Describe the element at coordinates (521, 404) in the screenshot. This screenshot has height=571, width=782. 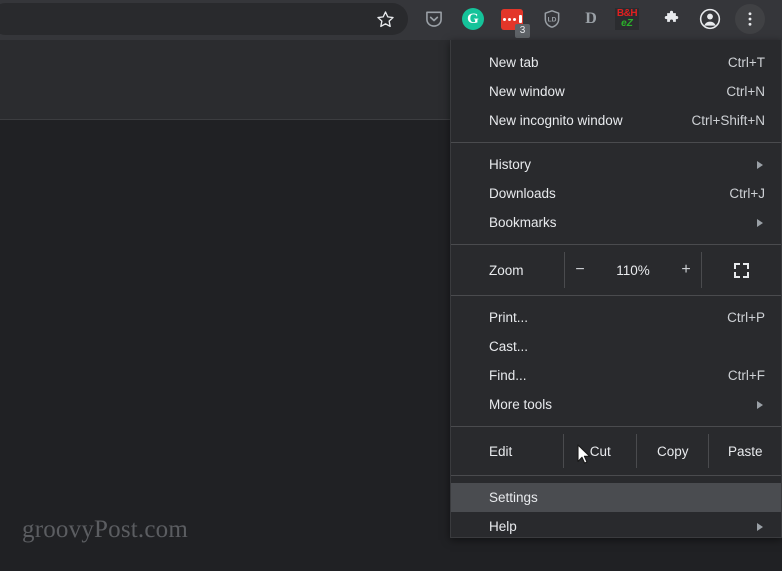
I see `menu-item-label: More tools` at that location.